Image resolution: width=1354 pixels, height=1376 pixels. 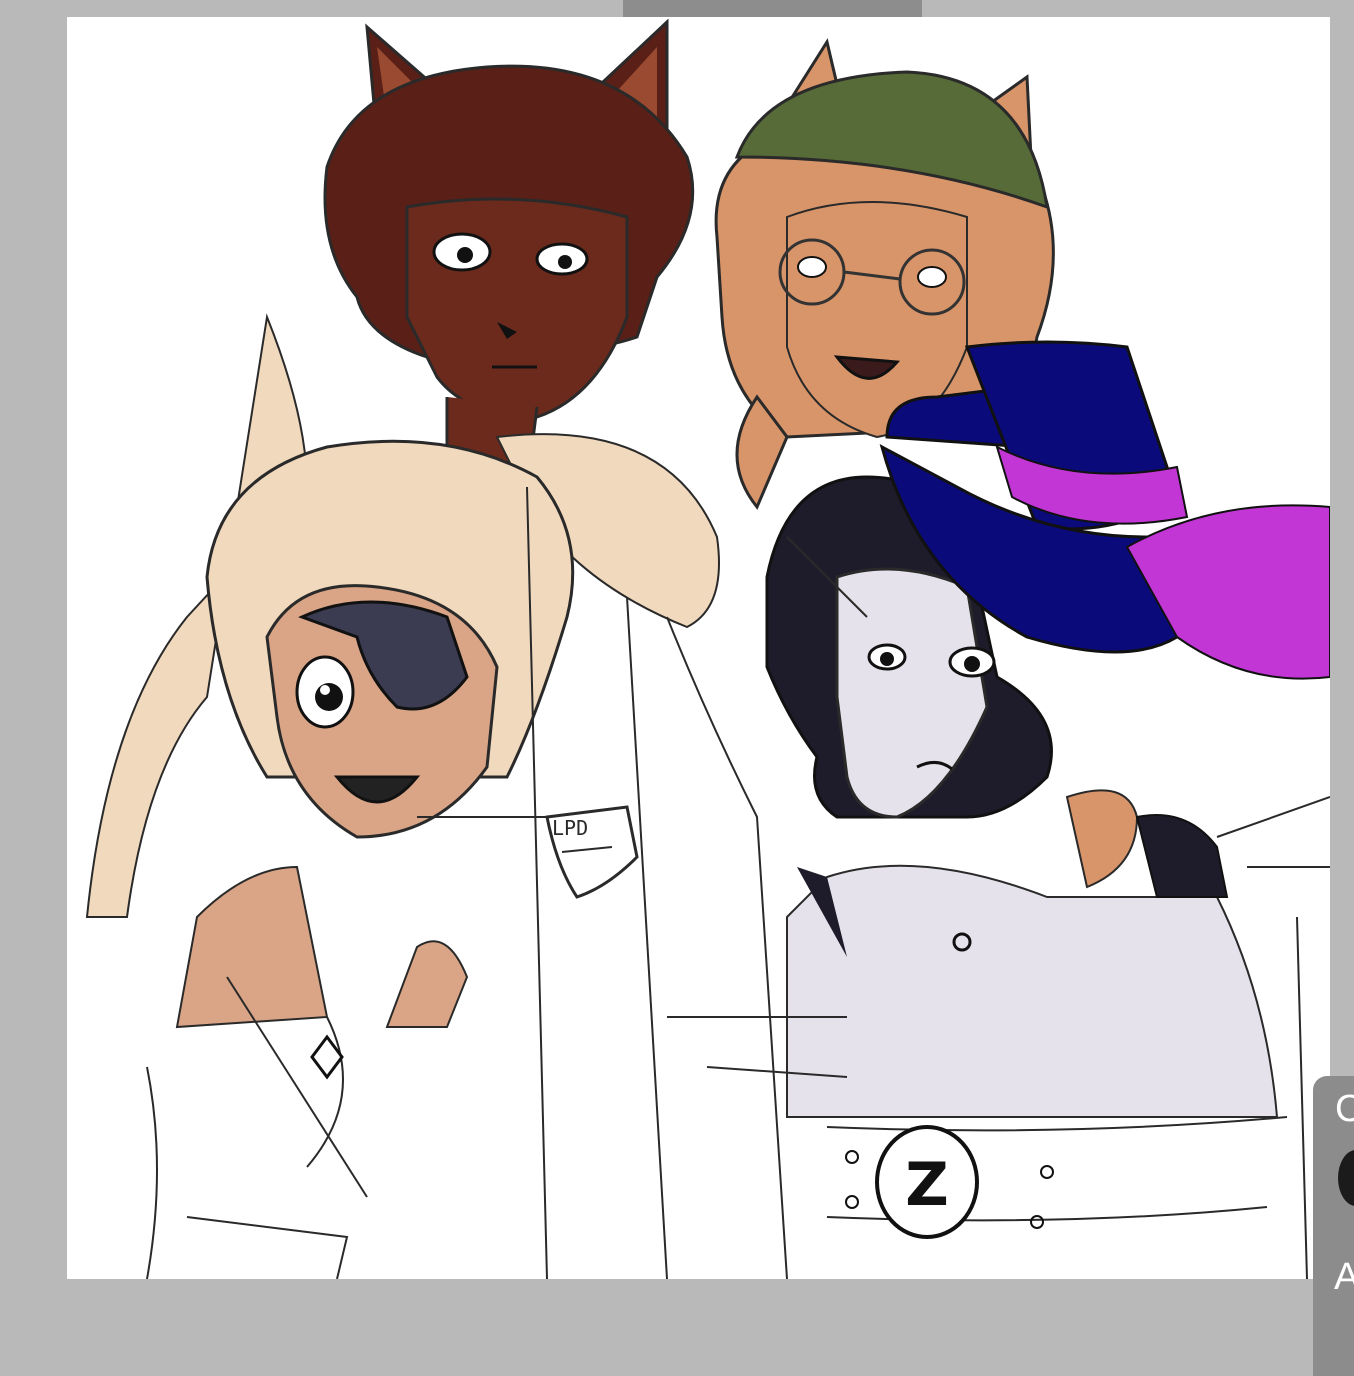 What do you see at coordinates (592, 852) in the screenshot?
I see `lpd-badge: LPD` at bounding box center [592, 852].